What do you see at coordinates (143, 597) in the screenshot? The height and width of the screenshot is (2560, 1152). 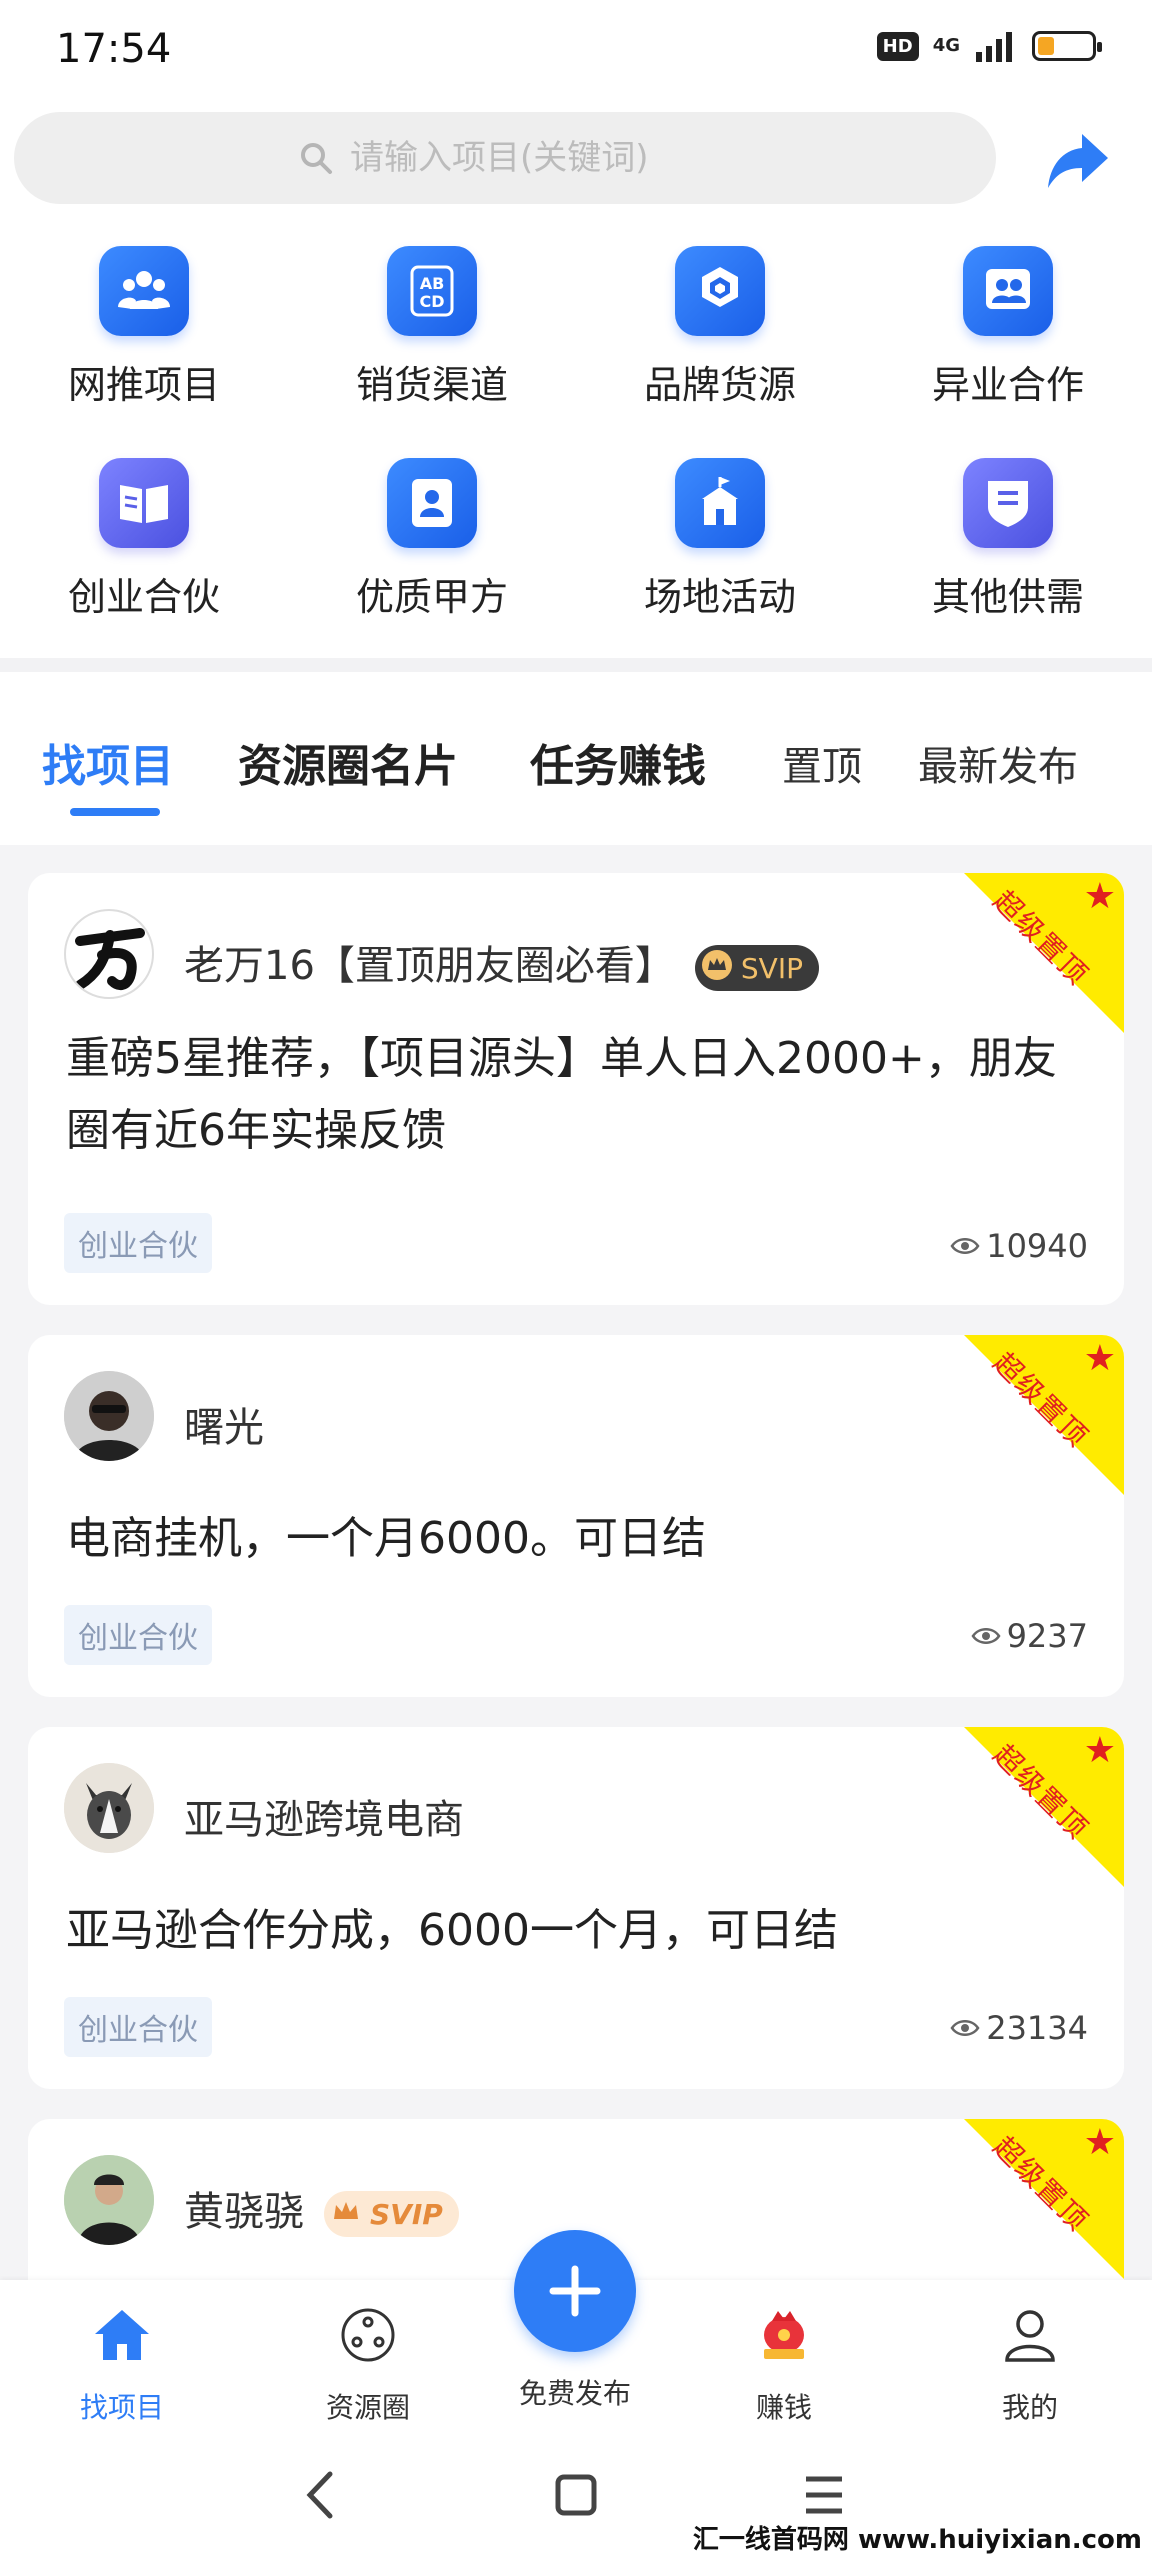 I see `category-label: 创业合伙` at bounding box center [143, 597].